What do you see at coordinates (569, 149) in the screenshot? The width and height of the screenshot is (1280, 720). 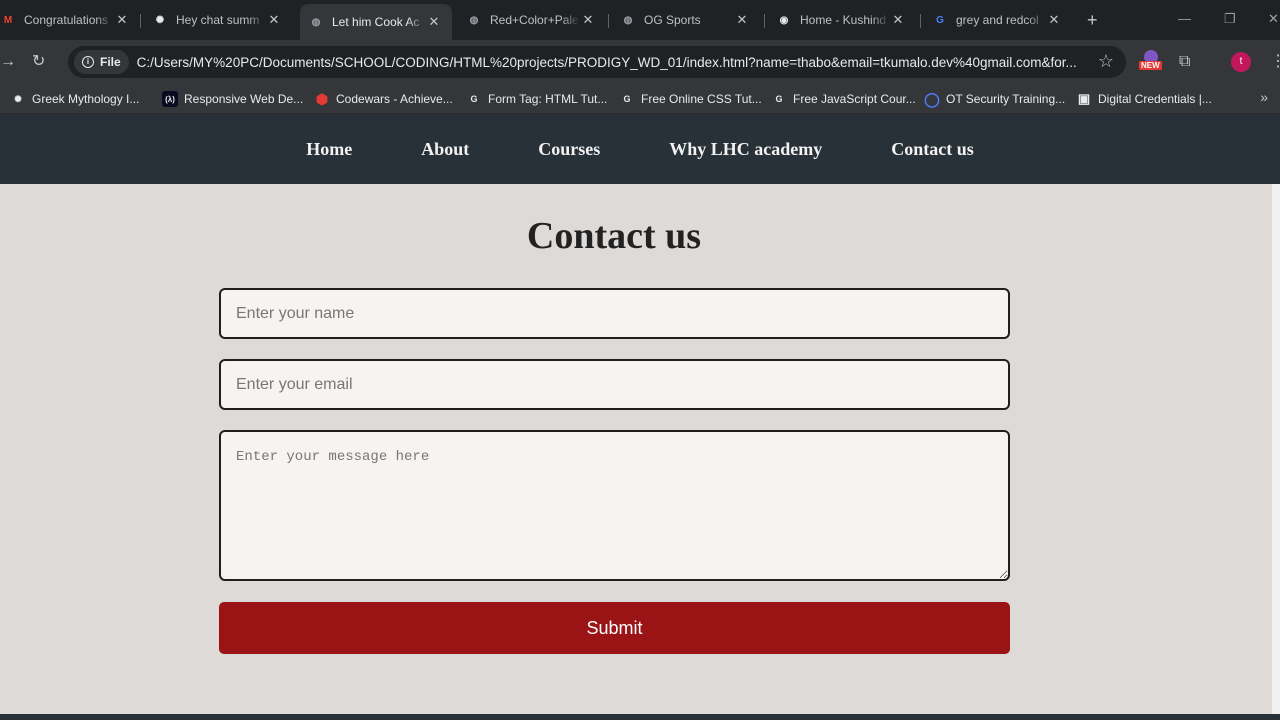 I see `nav-courses: Courses` at bounding box center [569, 149].